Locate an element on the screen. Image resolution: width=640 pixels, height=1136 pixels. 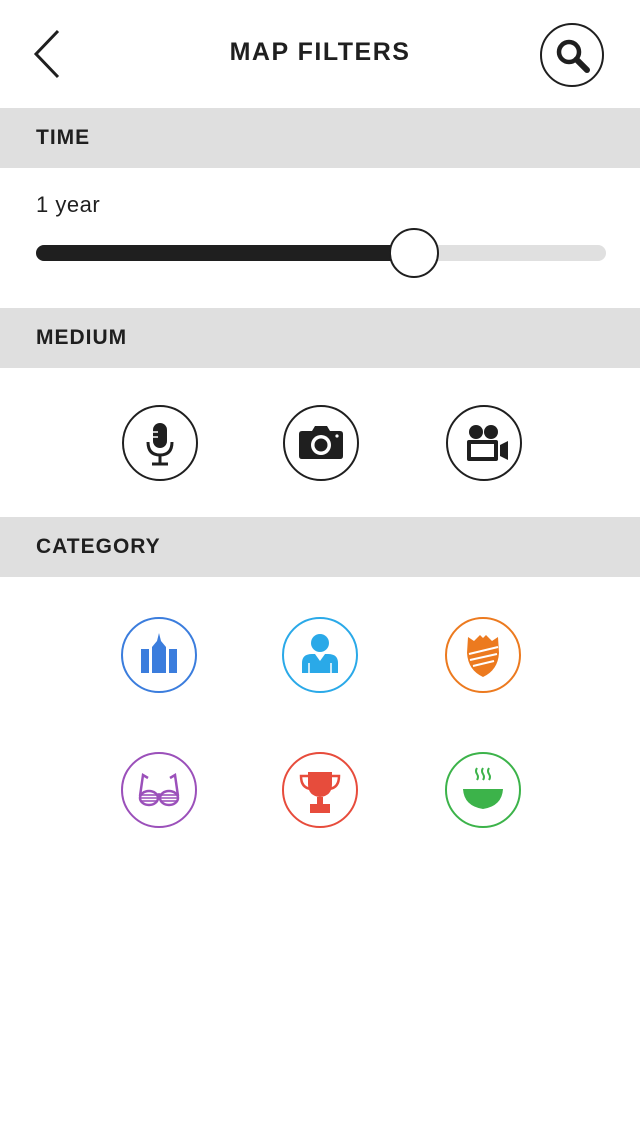
medium-section-header: MEDIUM is located at coordinates (320, 338).